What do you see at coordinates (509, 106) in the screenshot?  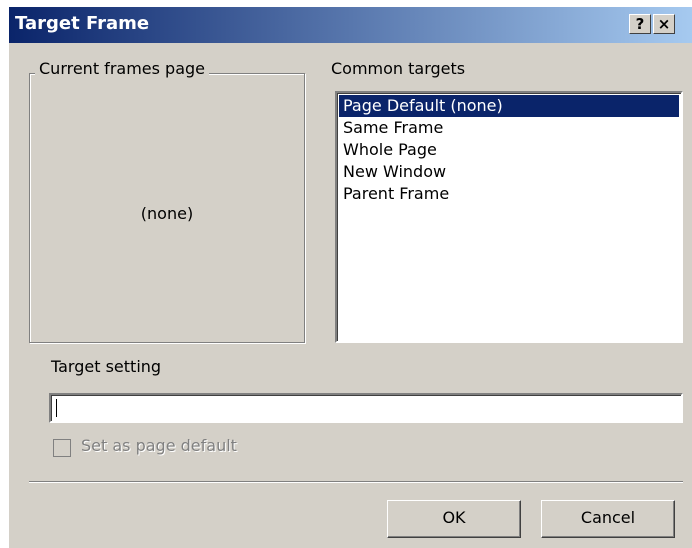 I see `list-item-page-default: Page Default (none)` at bounding box center [509, 106].